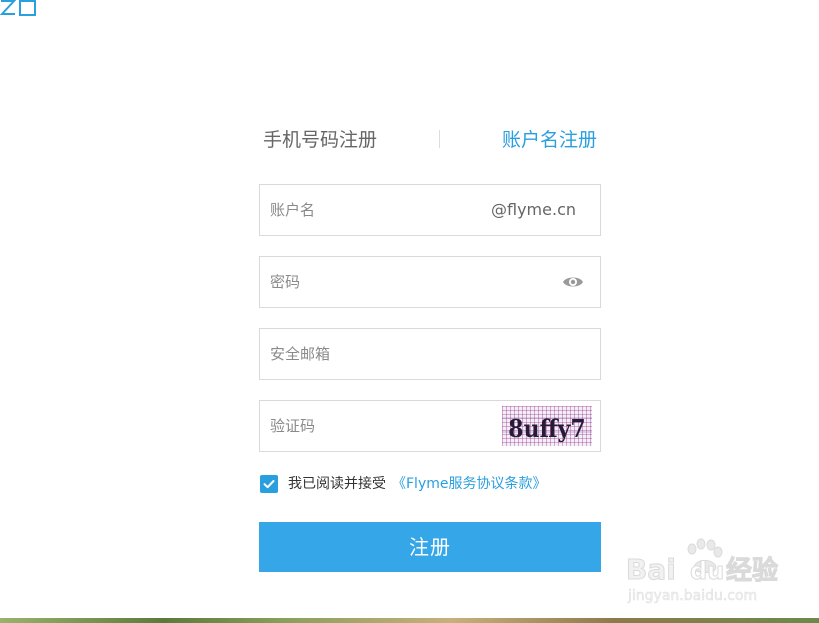 Image resolution: width=819 pixels, height=623 pixels. What do you see at coordinates (439, 139) in the screenshot?
I see `tab-divider` at bounding box center [439, 139].